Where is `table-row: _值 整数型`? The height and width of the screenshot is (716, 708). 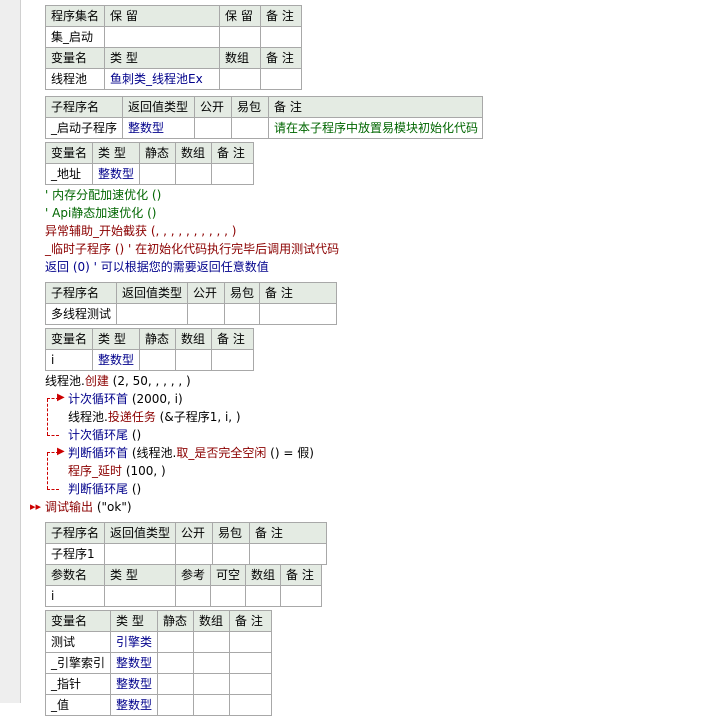
table-row: _值 整数型 is located at coordinates (158, 705).